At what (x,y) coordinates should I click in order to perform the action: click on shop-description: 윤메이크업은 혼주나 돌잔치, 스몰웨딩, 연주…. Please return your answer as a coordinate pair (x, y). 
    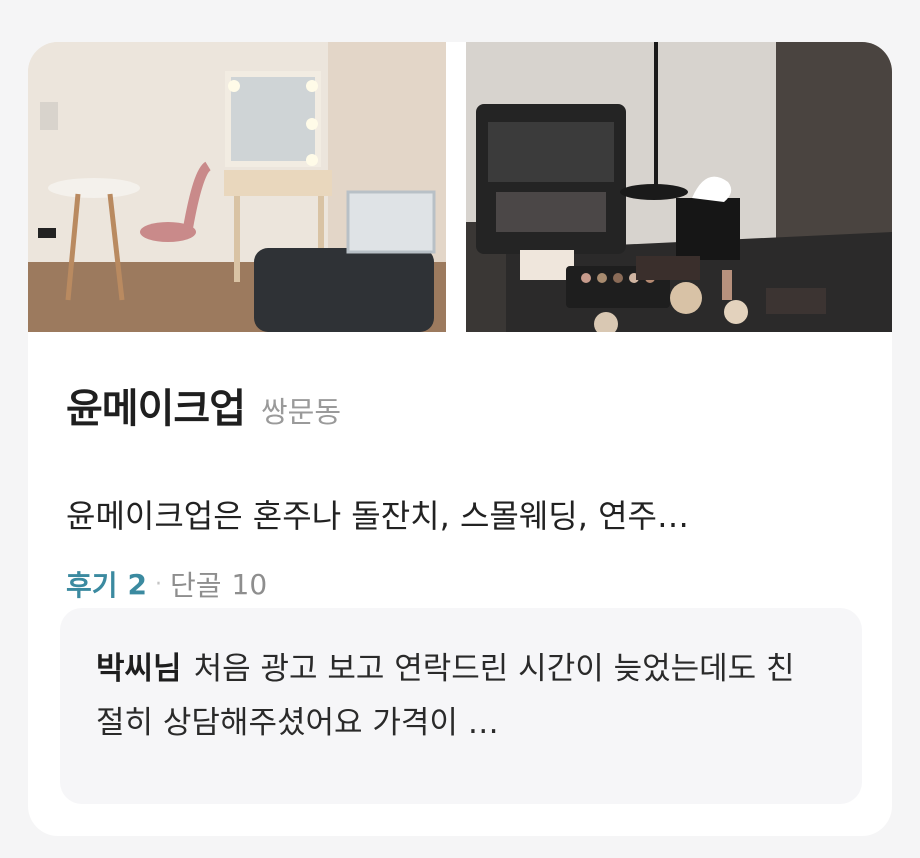
    Looking at the image, I should click on (377, 516).